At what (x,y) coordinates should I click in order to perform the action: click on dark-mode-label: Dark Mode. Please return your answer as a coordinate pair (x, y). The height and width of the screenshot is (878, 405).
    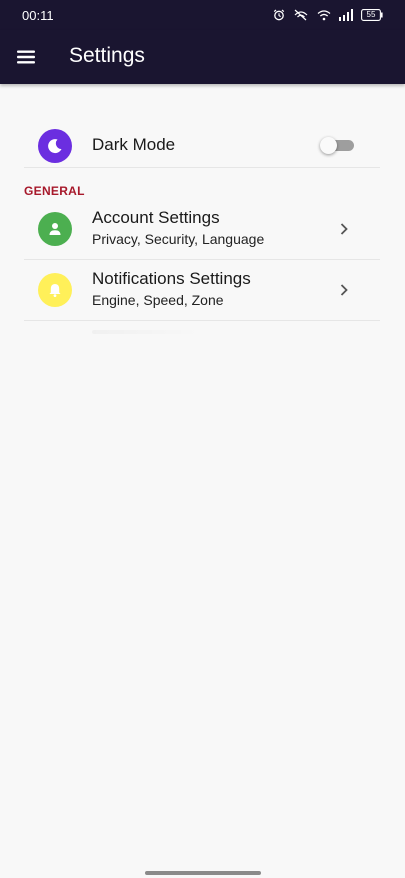
    Looking at the image, I should click on (134, 144).